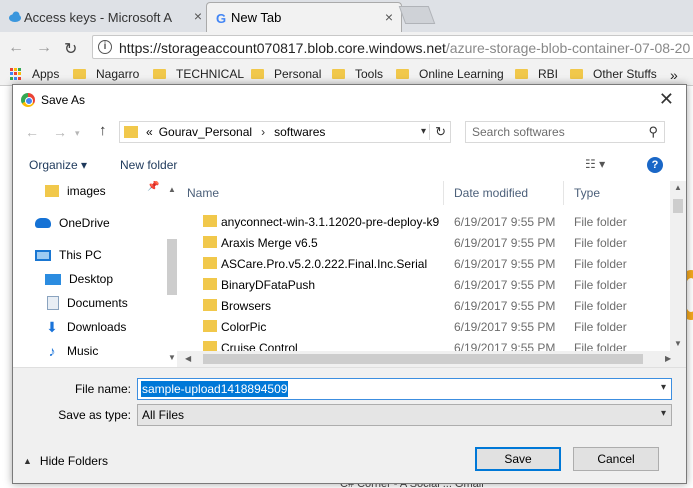  What do you see at coordinates (423, 326) in the screenshot?
I see `table-row: ColorPic 6/19/2017 9:55 PM File folder` at bounding box center [423, 326].